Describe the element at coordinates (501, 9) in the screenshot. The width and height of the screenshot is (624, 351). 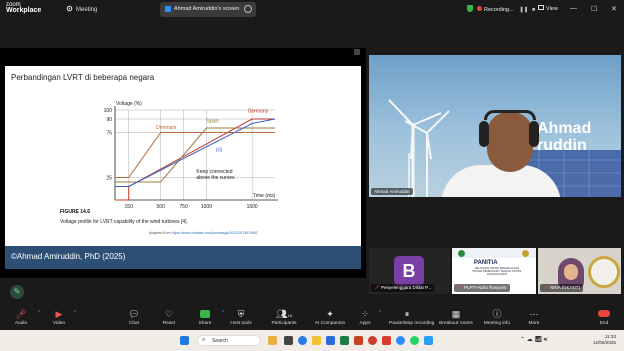
I see `recording-indicator: Recording... ❚❚ ■` at that location.